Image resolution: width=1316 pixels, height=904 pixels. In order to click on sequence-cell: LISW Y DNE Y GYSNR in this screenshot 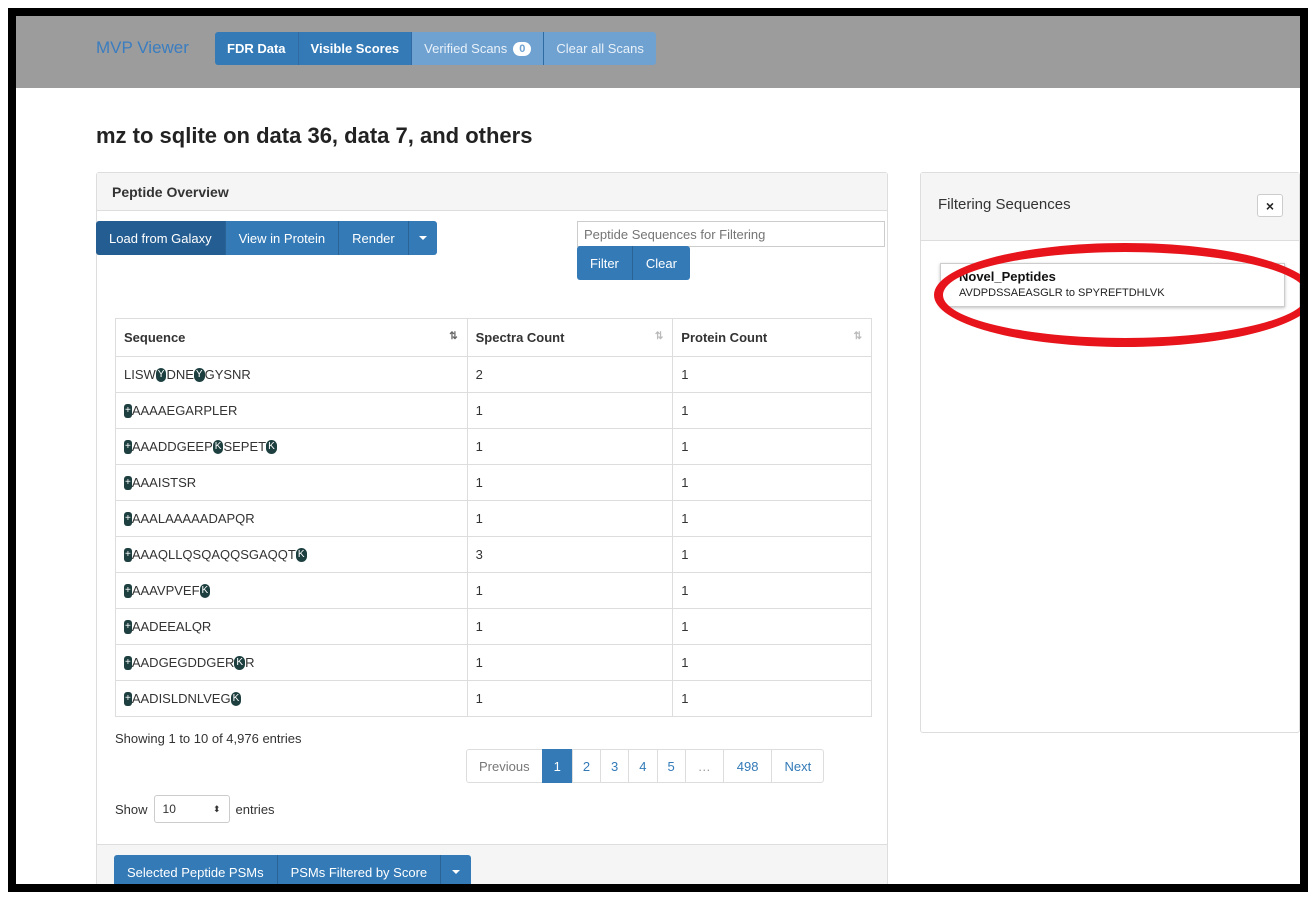, I will do `click(291, 374)`.